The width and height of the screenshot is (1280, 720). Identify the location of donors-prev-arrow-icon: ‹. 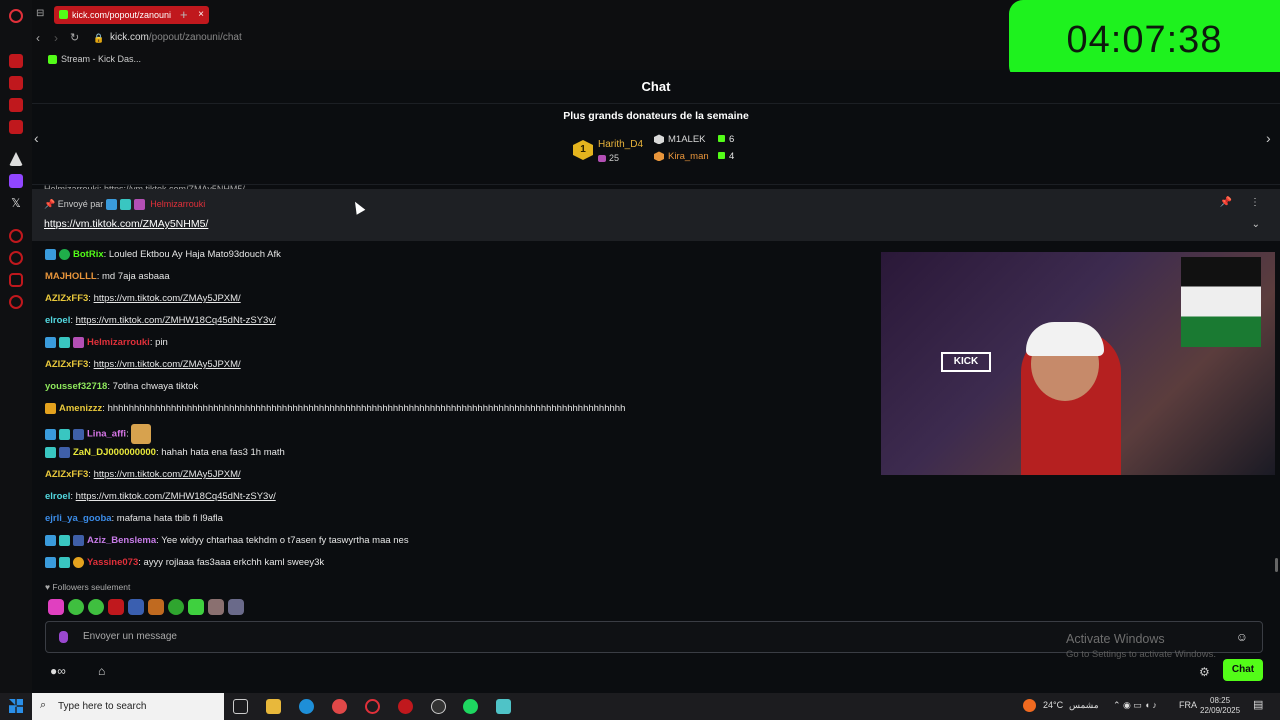
(36, 138).